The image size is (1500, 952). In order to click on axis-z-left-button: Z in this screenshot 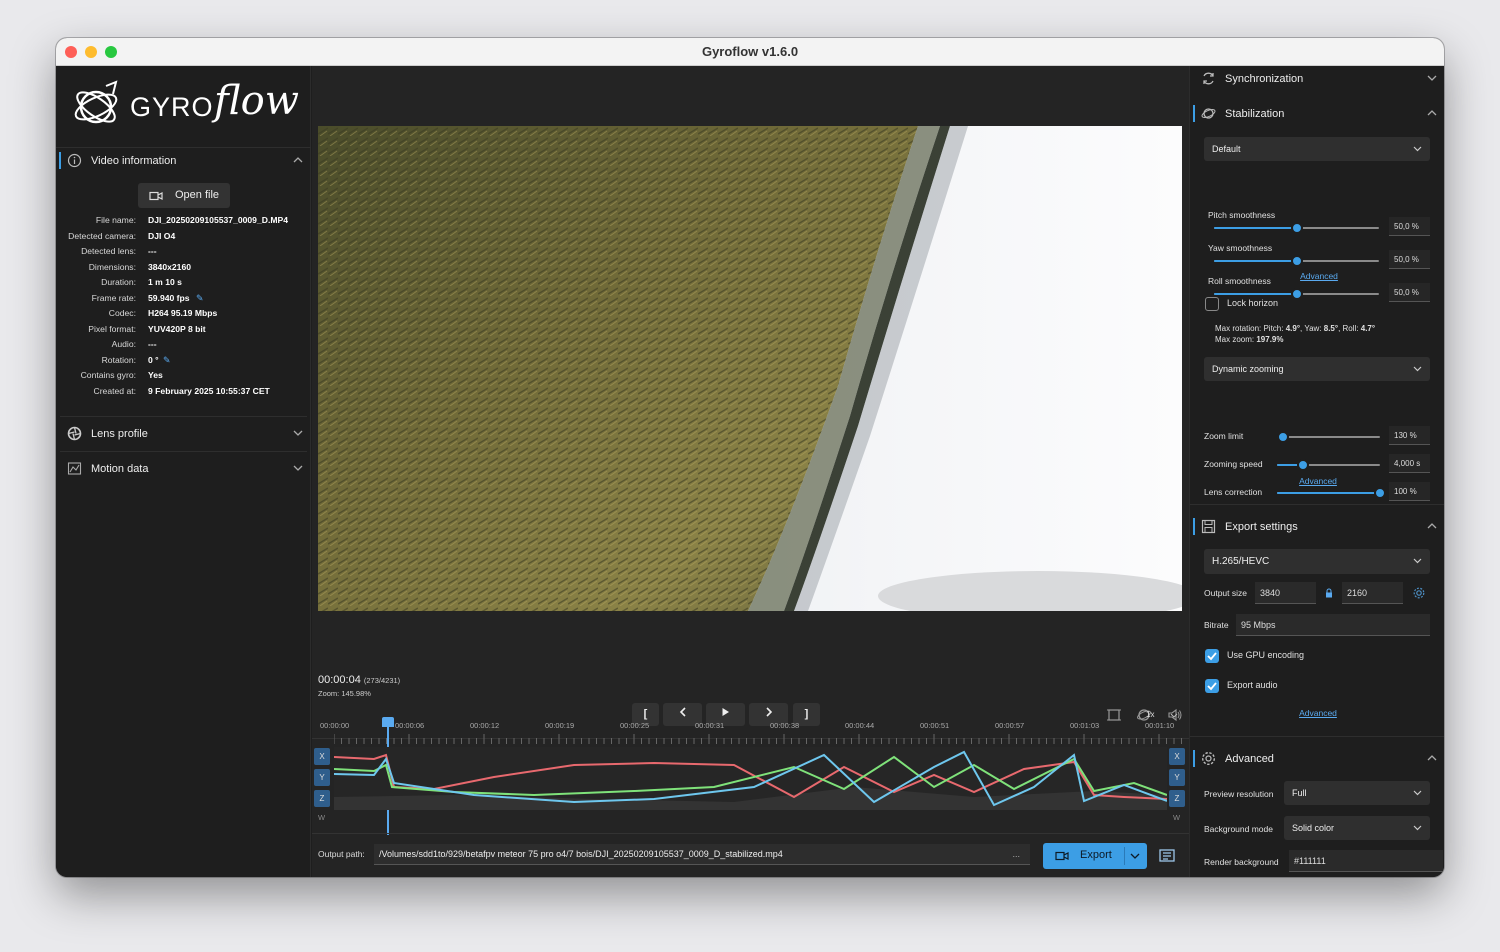, I will do `click(322, 798)`.